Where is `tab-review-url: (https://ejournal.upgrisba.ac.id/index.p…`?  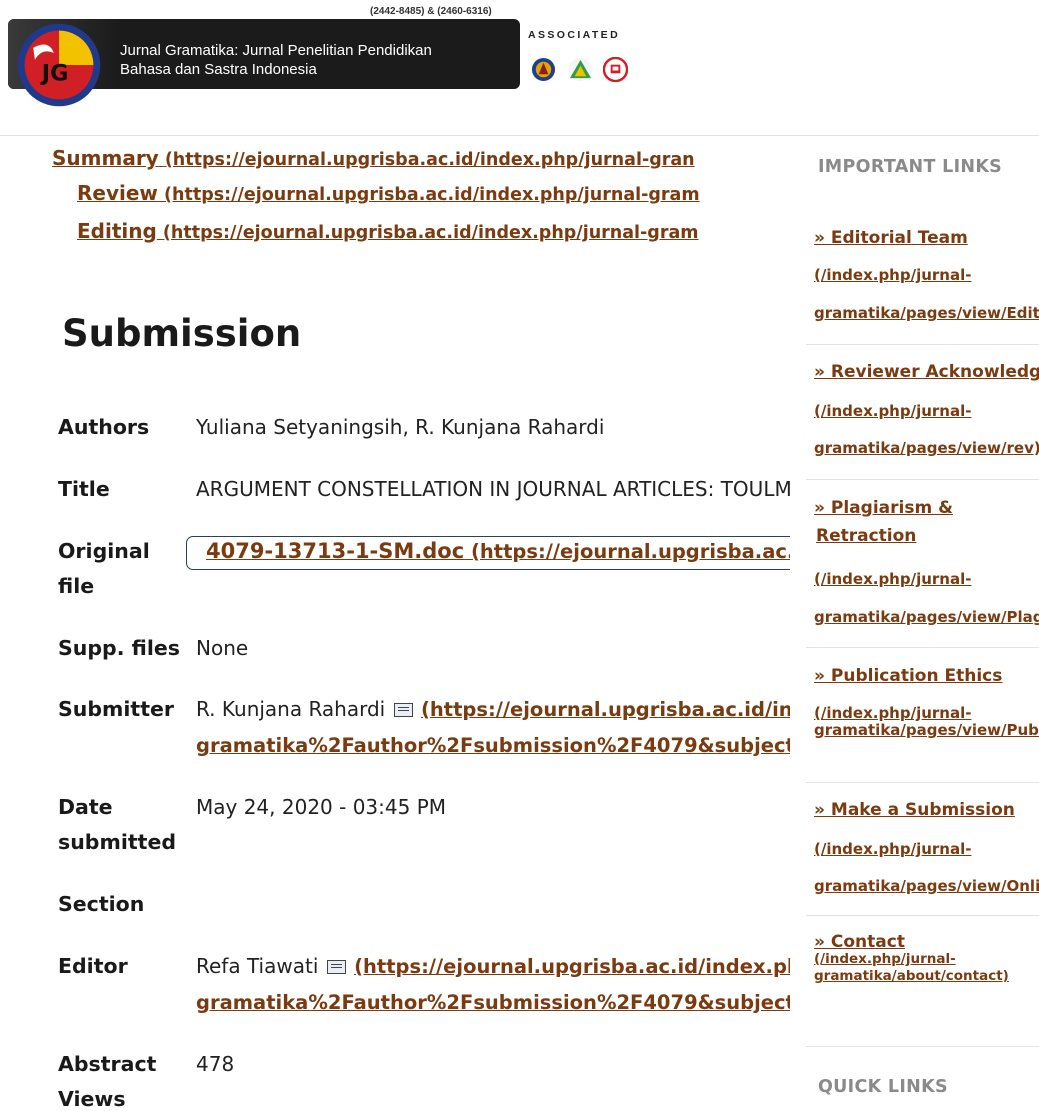
tab-review-url: (https://ejournal.upgrisba.ac.id/index.p… is located at coordinates (432, 195).